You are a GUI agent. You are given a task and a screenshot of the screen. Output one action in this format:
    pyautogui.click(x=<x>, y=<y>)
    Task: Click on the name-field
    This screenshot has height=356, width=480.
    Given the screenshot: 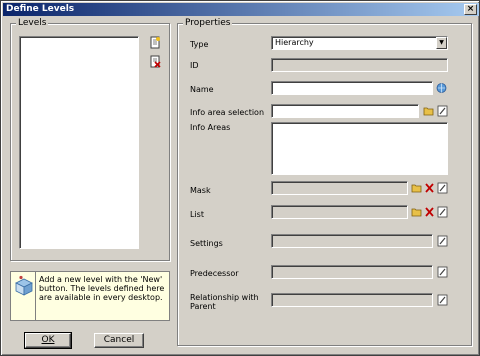 What is the action you would take?
    pyautogui.click(x=352, y=88)
    